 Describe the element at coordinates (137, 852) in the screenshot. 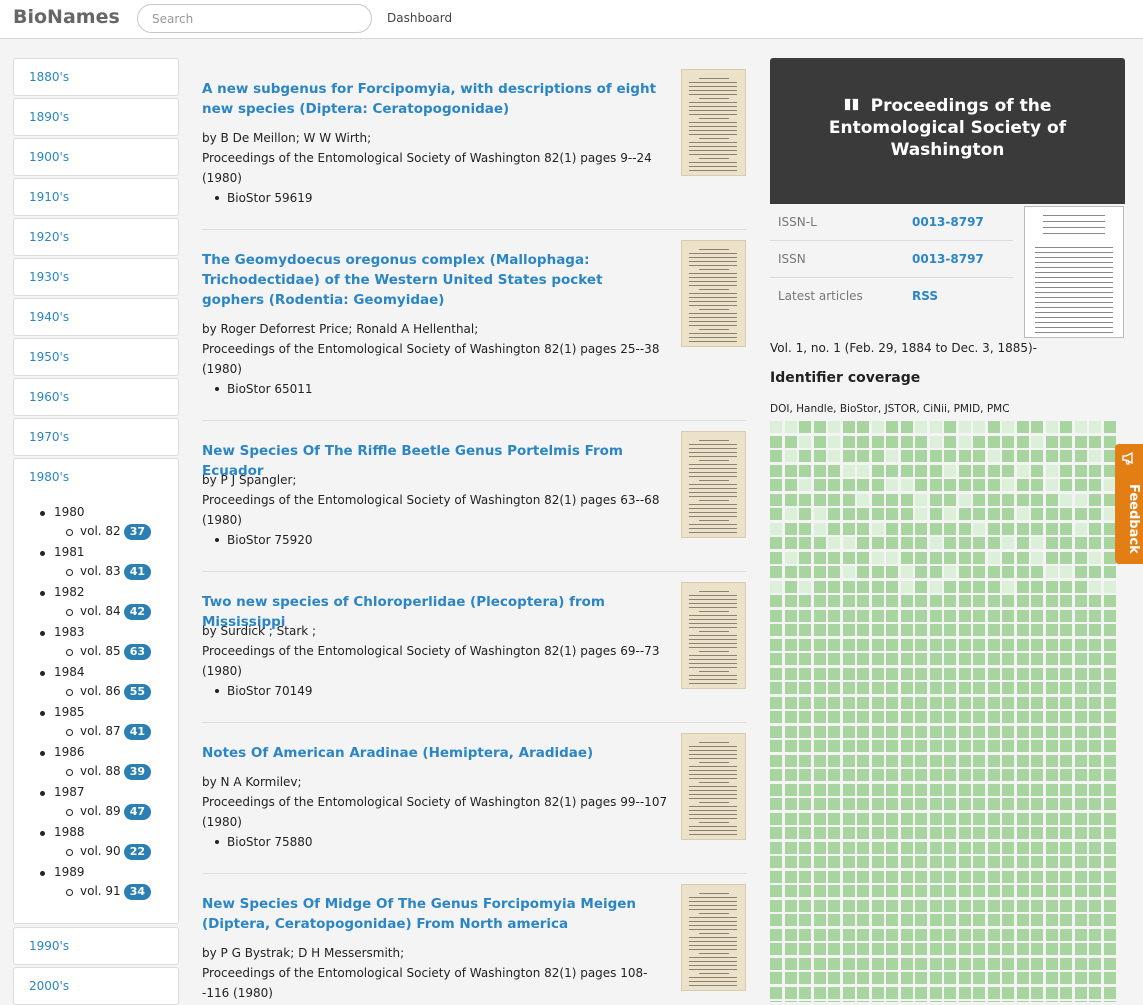

I see `count-badge: 22` at that location.